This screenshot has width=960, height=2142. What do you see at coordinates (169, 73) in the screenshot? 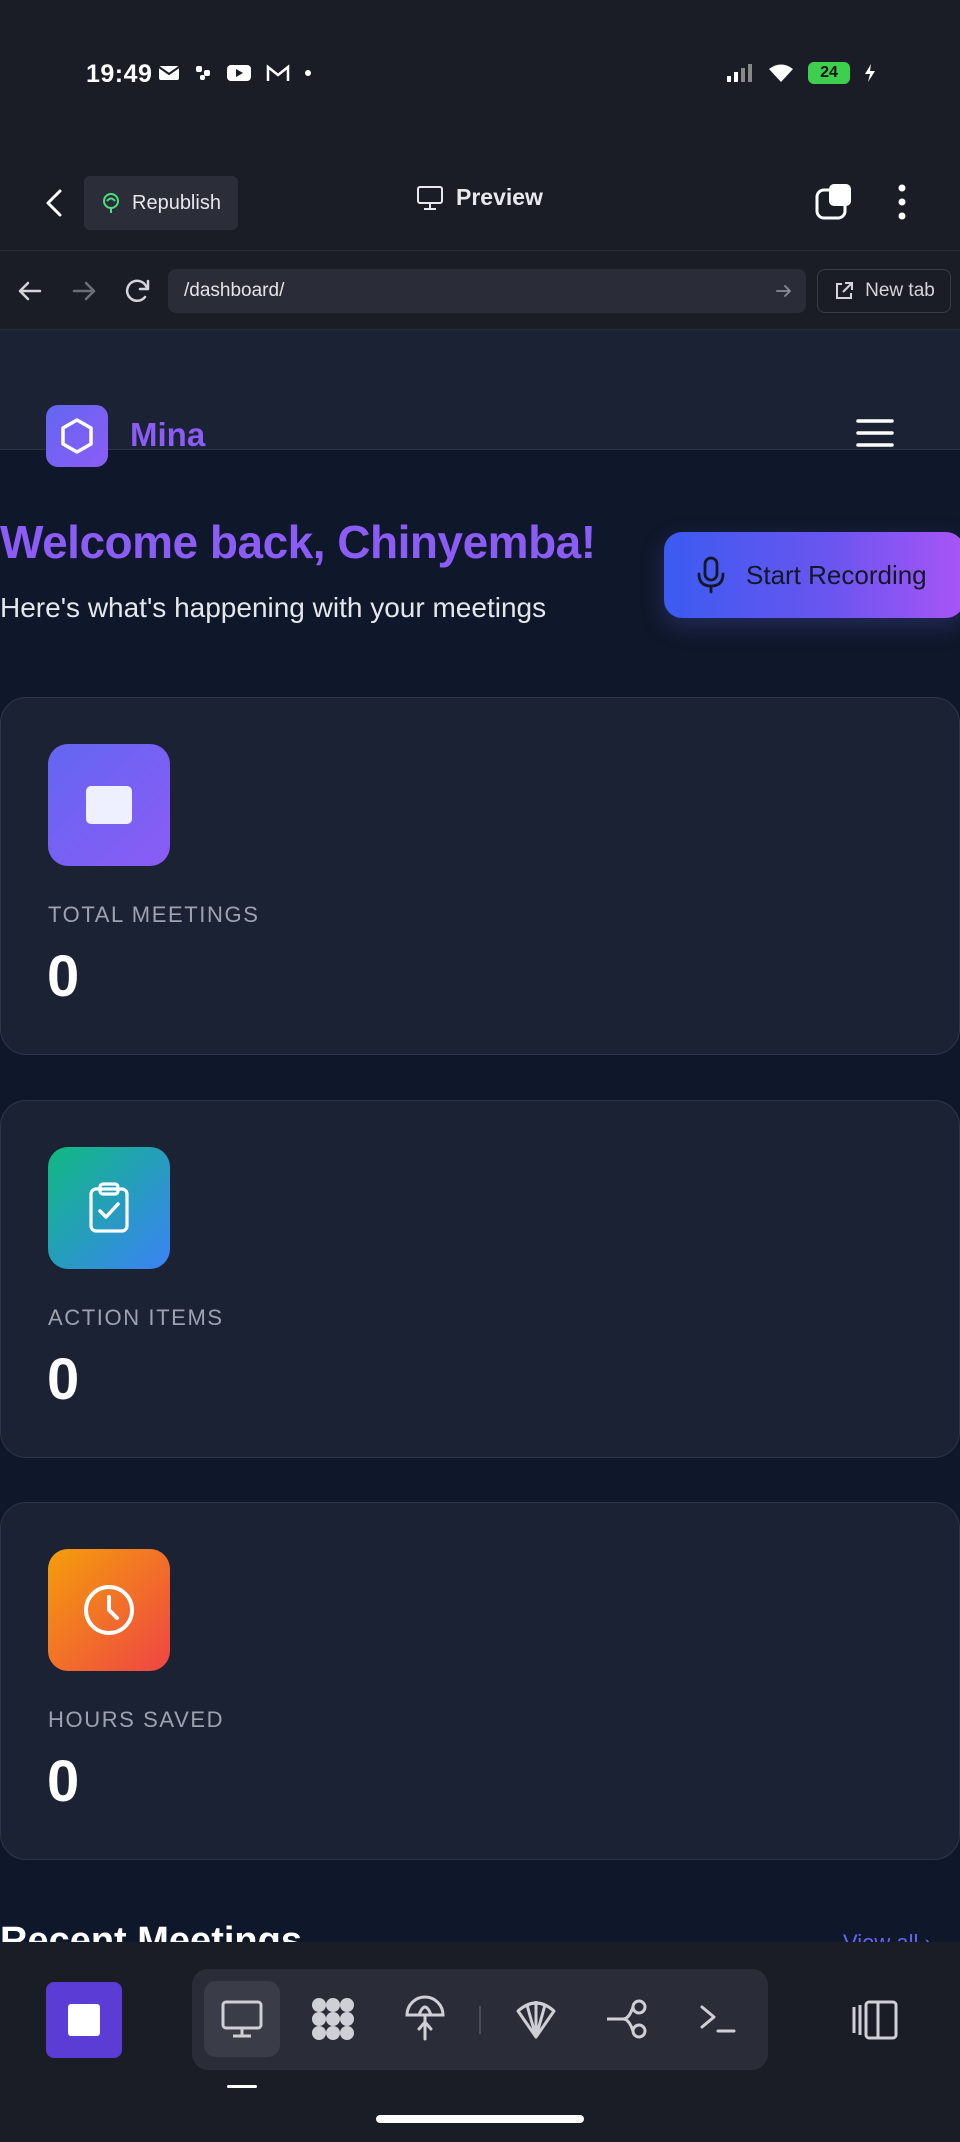
I see `mail-icon` at bounding box center [169, 73].